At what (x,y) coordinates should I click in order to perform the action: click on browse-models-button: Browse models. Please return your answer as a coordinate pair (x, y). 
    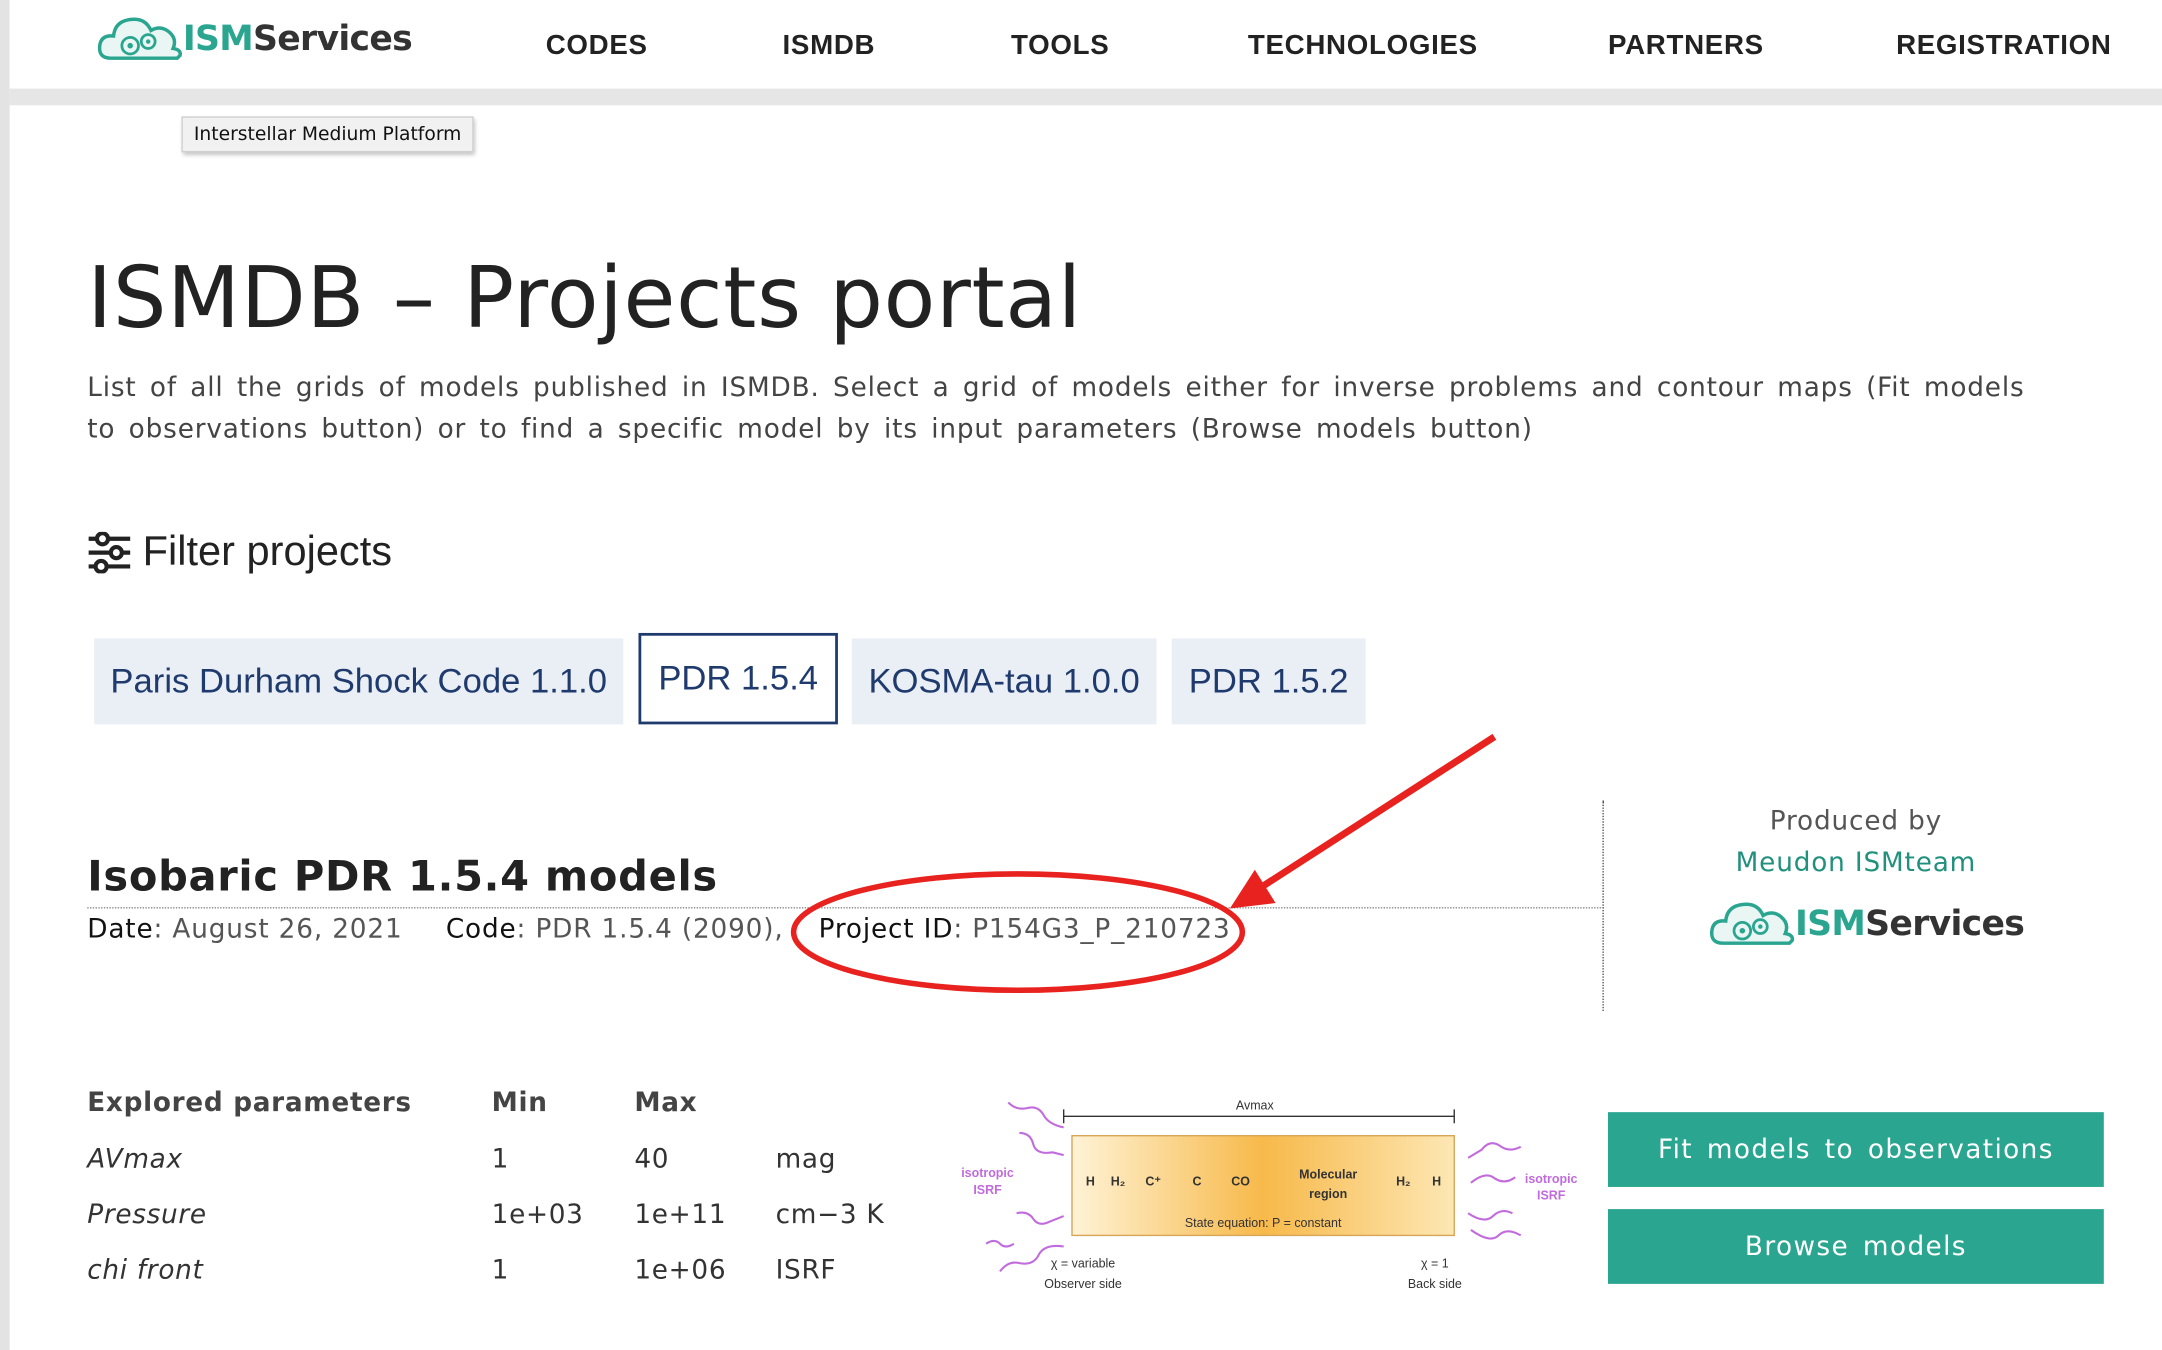
    Looking at the image, I should click on (1855, 1246).